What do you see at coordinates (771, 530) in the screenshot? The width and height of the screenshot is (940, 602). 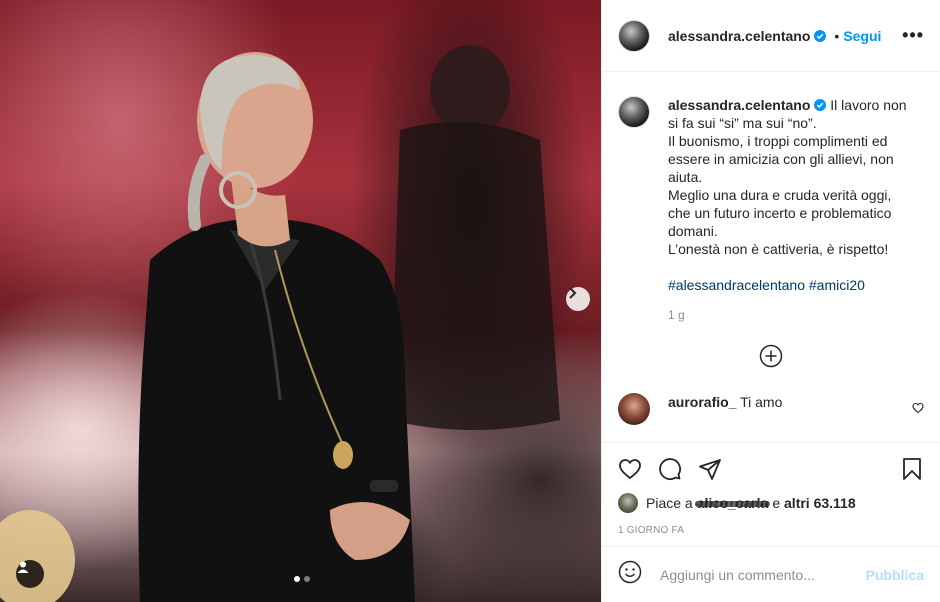 I see `post-timestamp: 1 GIORNO FA` at bounding box center [771, 530].